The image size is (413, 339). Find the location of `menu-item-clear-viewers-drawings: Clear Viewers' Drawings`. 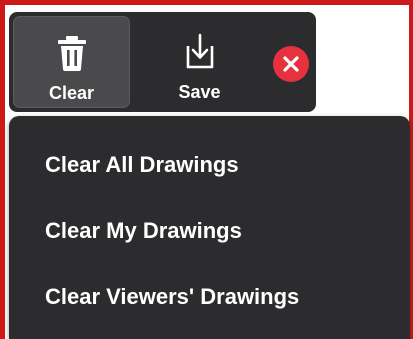

menu-item-clear-viewers-drawings: Clear Viewers' Drawings is located at coordinates (209, 297).